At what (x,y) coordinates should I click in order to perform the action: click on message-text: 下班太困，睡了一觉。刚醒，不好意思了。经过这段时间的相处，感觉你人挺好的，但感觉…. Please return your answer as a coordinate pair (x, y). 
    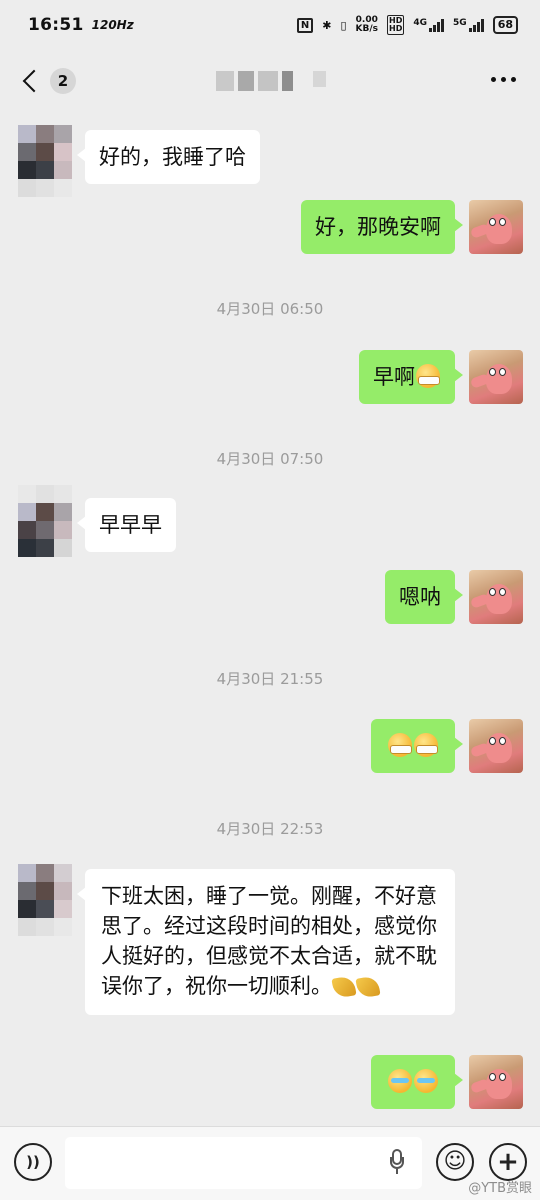
    Looking at the image, I should click on (269, 941).